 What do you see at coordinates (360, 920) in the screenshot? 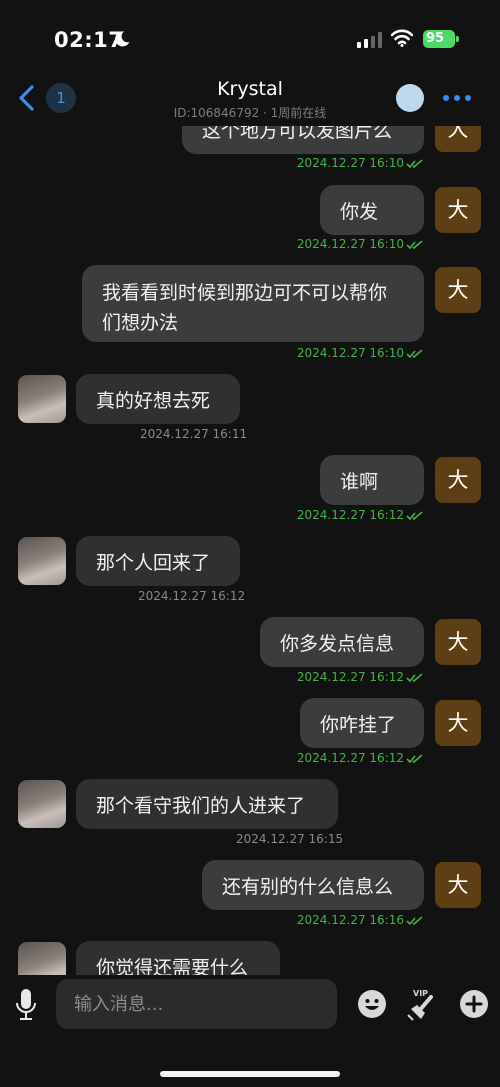
I see `message-timestamp: 2024.12.27 16:16` at bounding box center [360, 920].